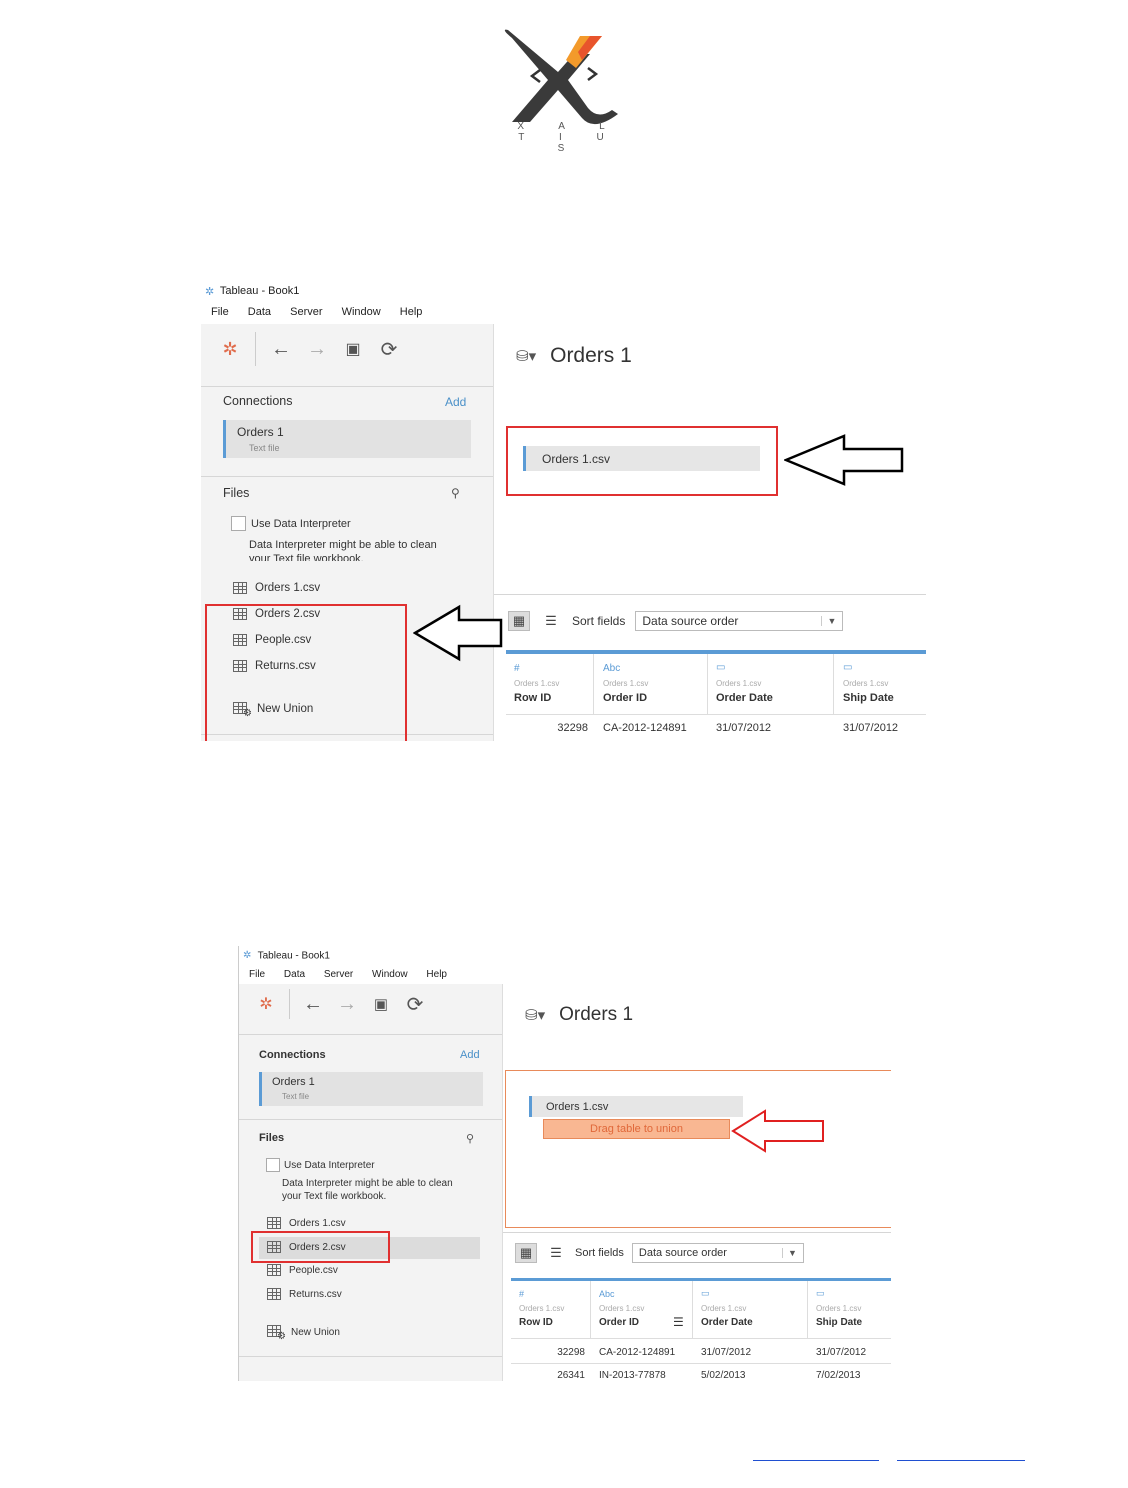 Image resolution: width=1128 pixels, height=1488 pixels. I want to click on union-drop-zone, so click(698, 1149).